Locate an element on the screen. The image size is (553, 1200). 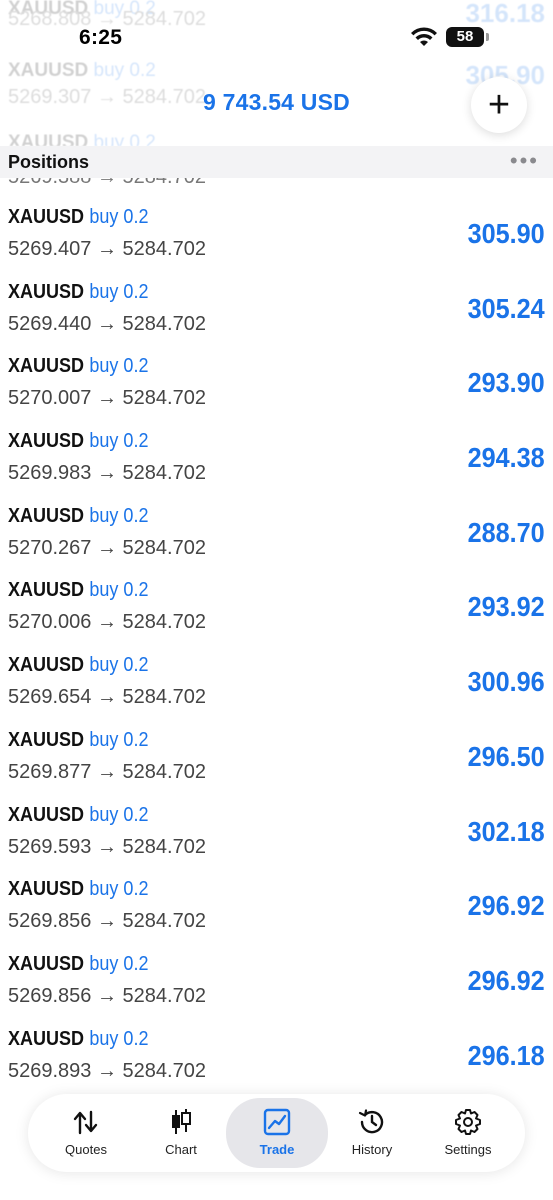
position-profit: 293.92 is located at coordinates (506, 607).